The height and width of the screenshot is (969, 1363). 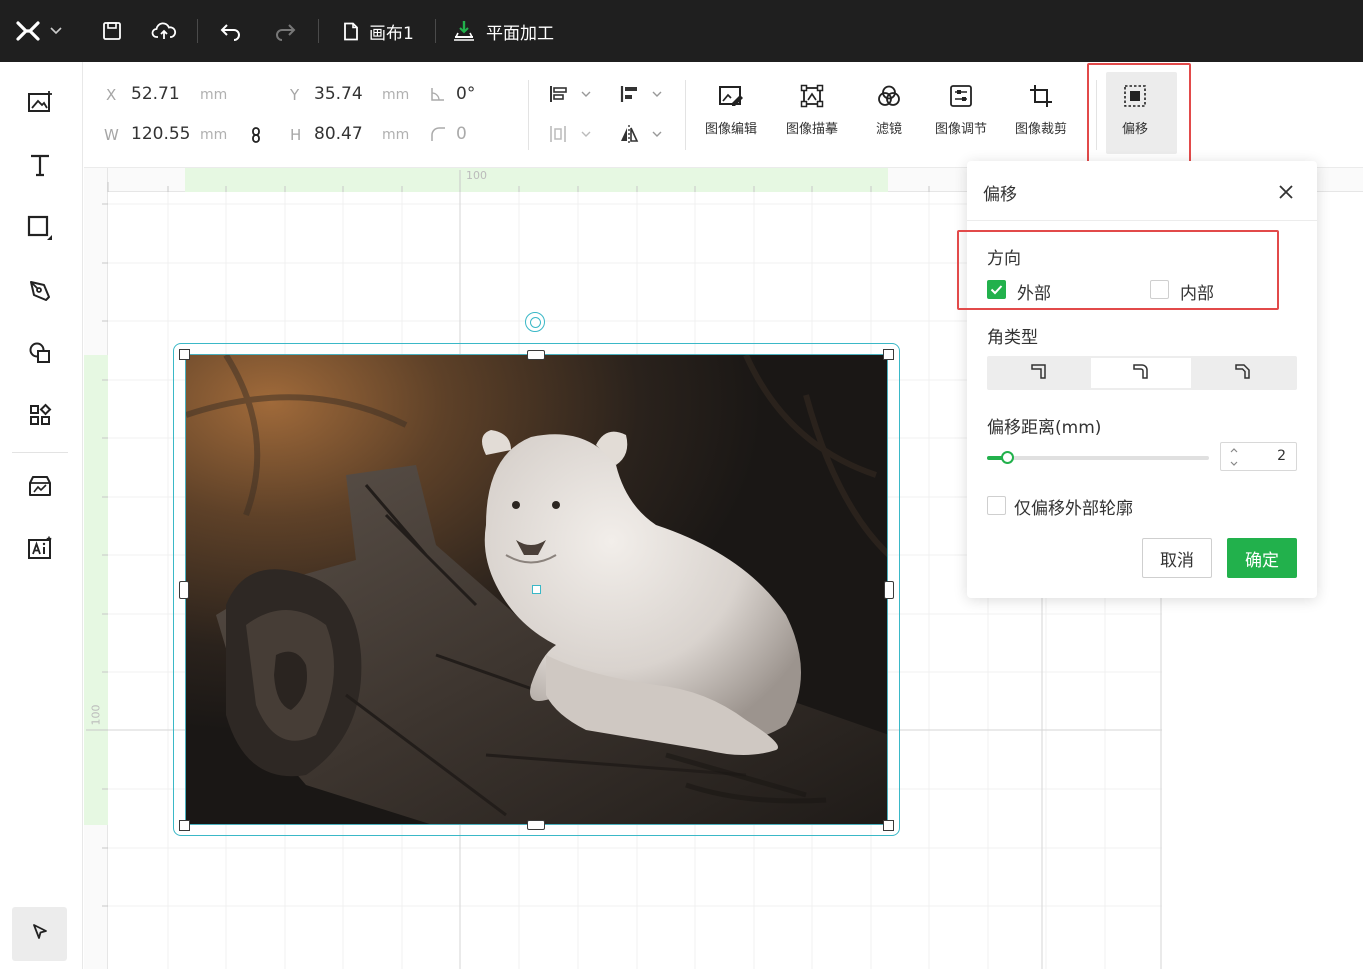 What do you see at coordinates (996, 505) in the screenshot?
I see `outer-contour-only-checkbox` at bounding box center [996, 505].